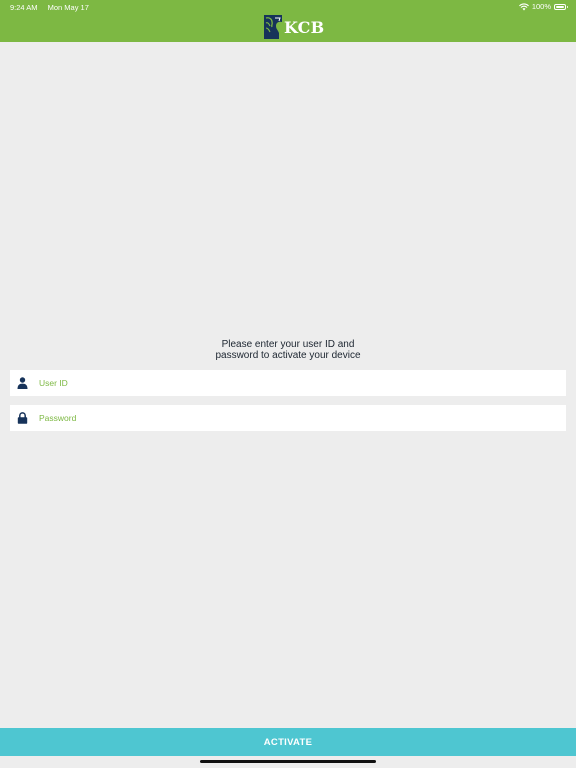  What do you see at coordinates (288, 355) in the screenshot?
I see `instructions-line-2: password to activate your device` at bounding box center [288, 355].